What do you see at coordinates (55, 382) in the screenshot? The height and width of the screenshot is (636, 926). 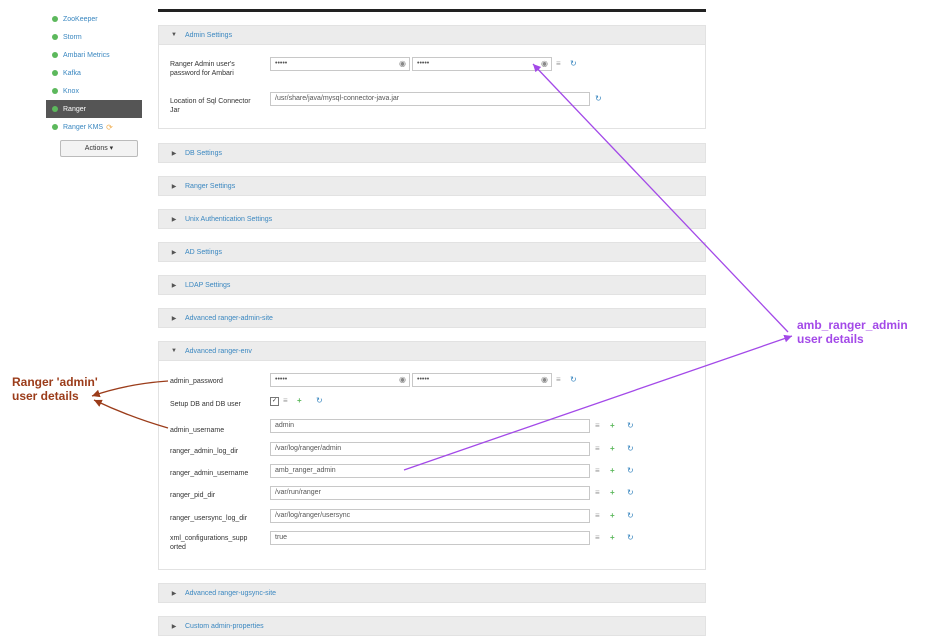 I see `annotation-line: Ranger 'admin'` at bounding box center [55, 382].